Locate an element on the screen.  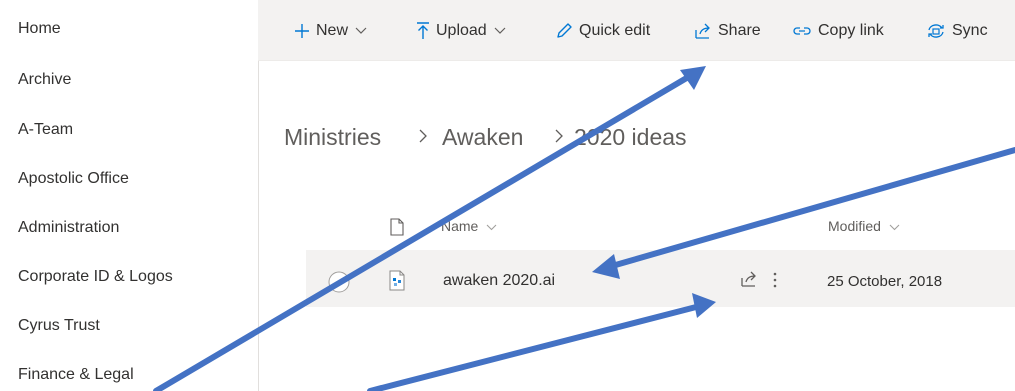
sync-button: Sync is located at coordinates (957, 31).